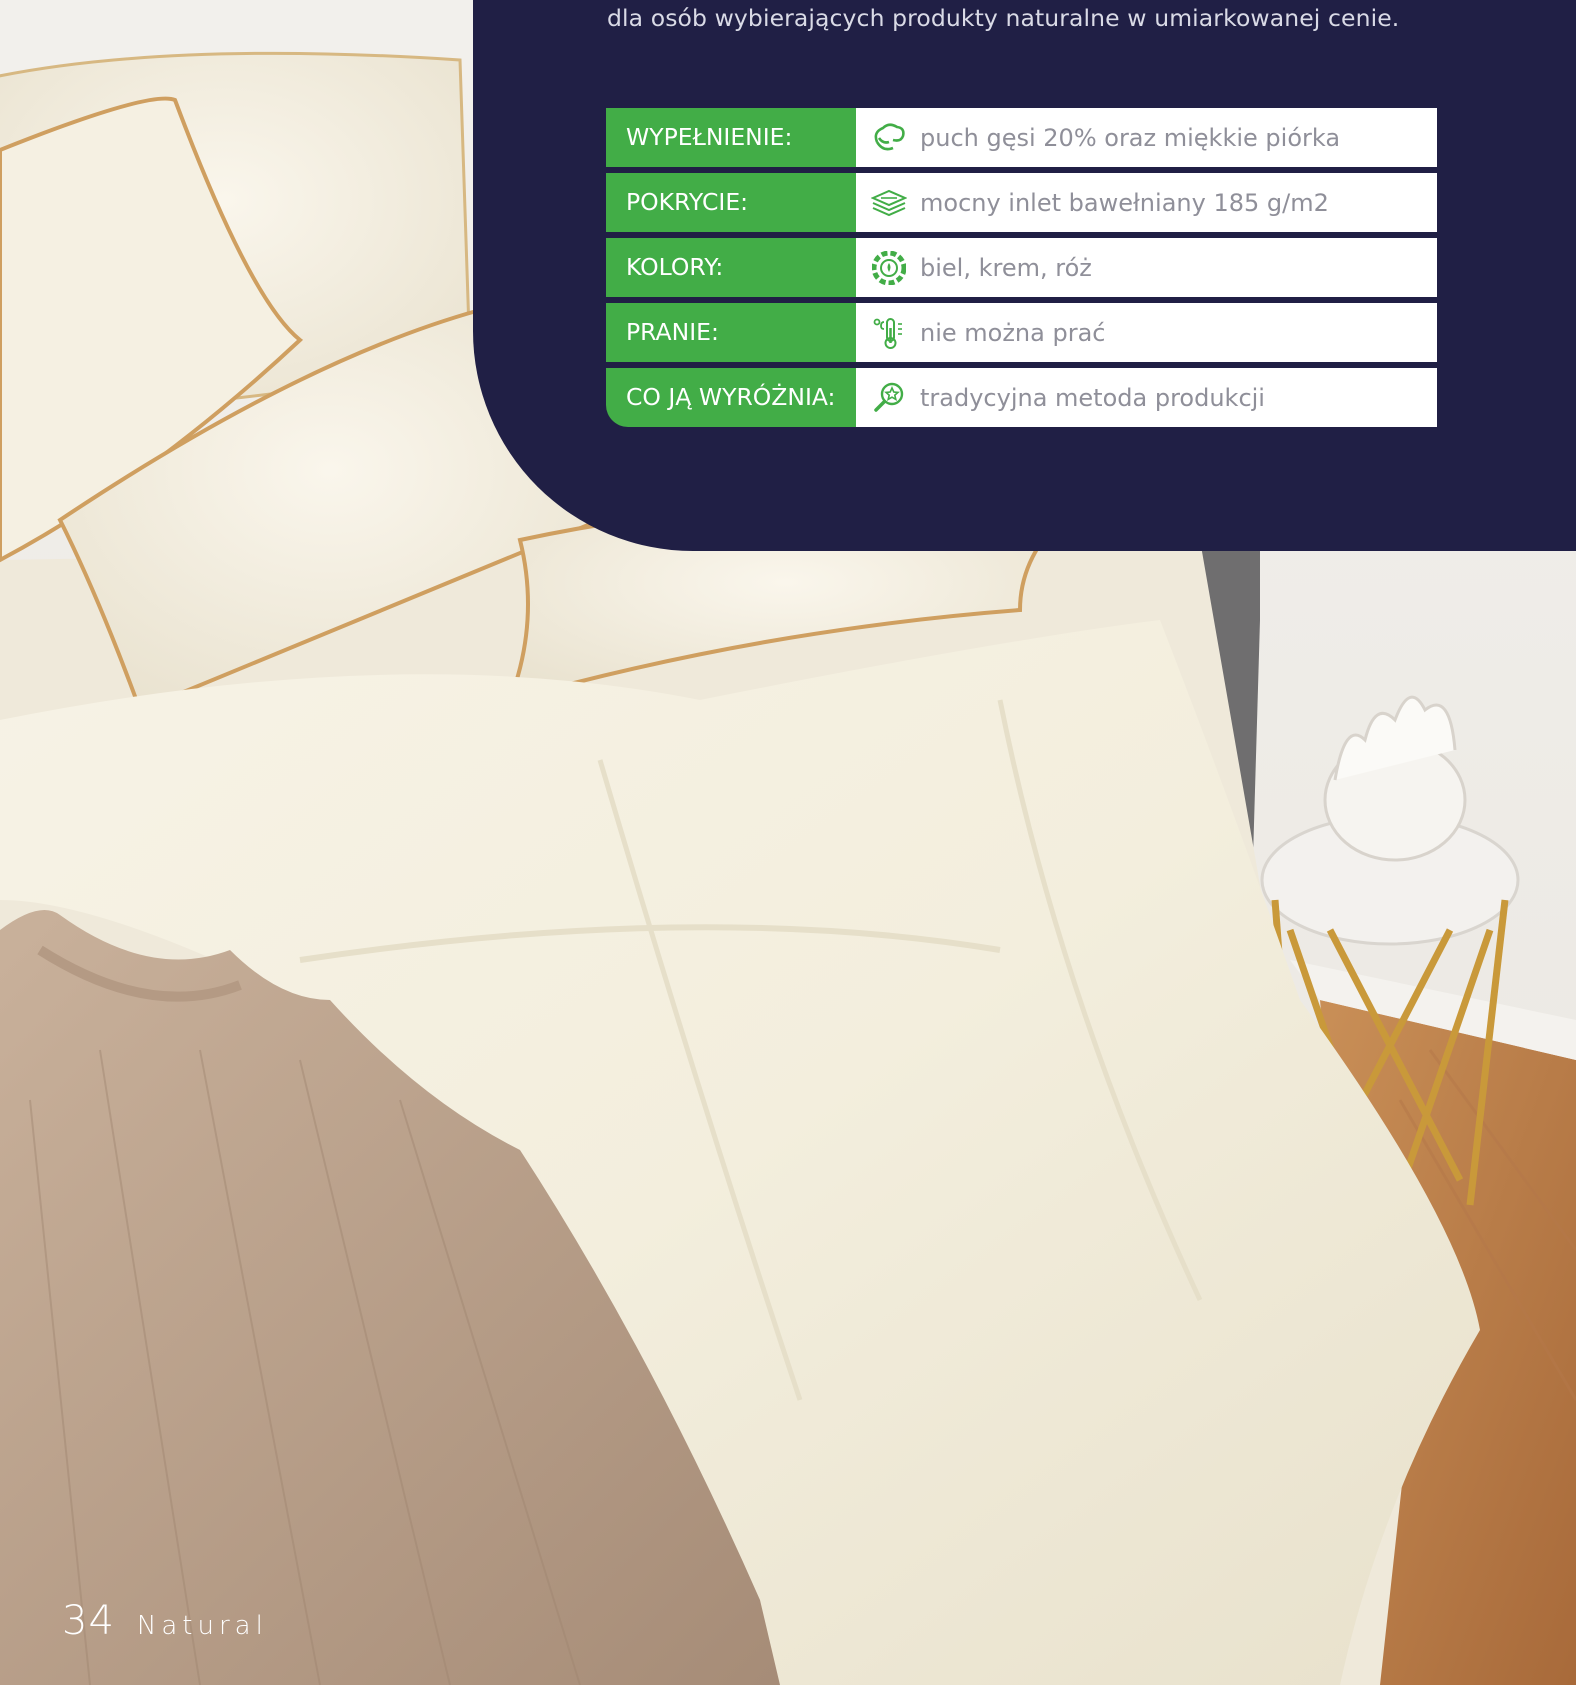 The width and height of the screenshot is (1576, 1685). Describe the element at coordinates (1146, 267) in the screenshot. I see `spec-value-cell: biel, krem, róż` at that location.